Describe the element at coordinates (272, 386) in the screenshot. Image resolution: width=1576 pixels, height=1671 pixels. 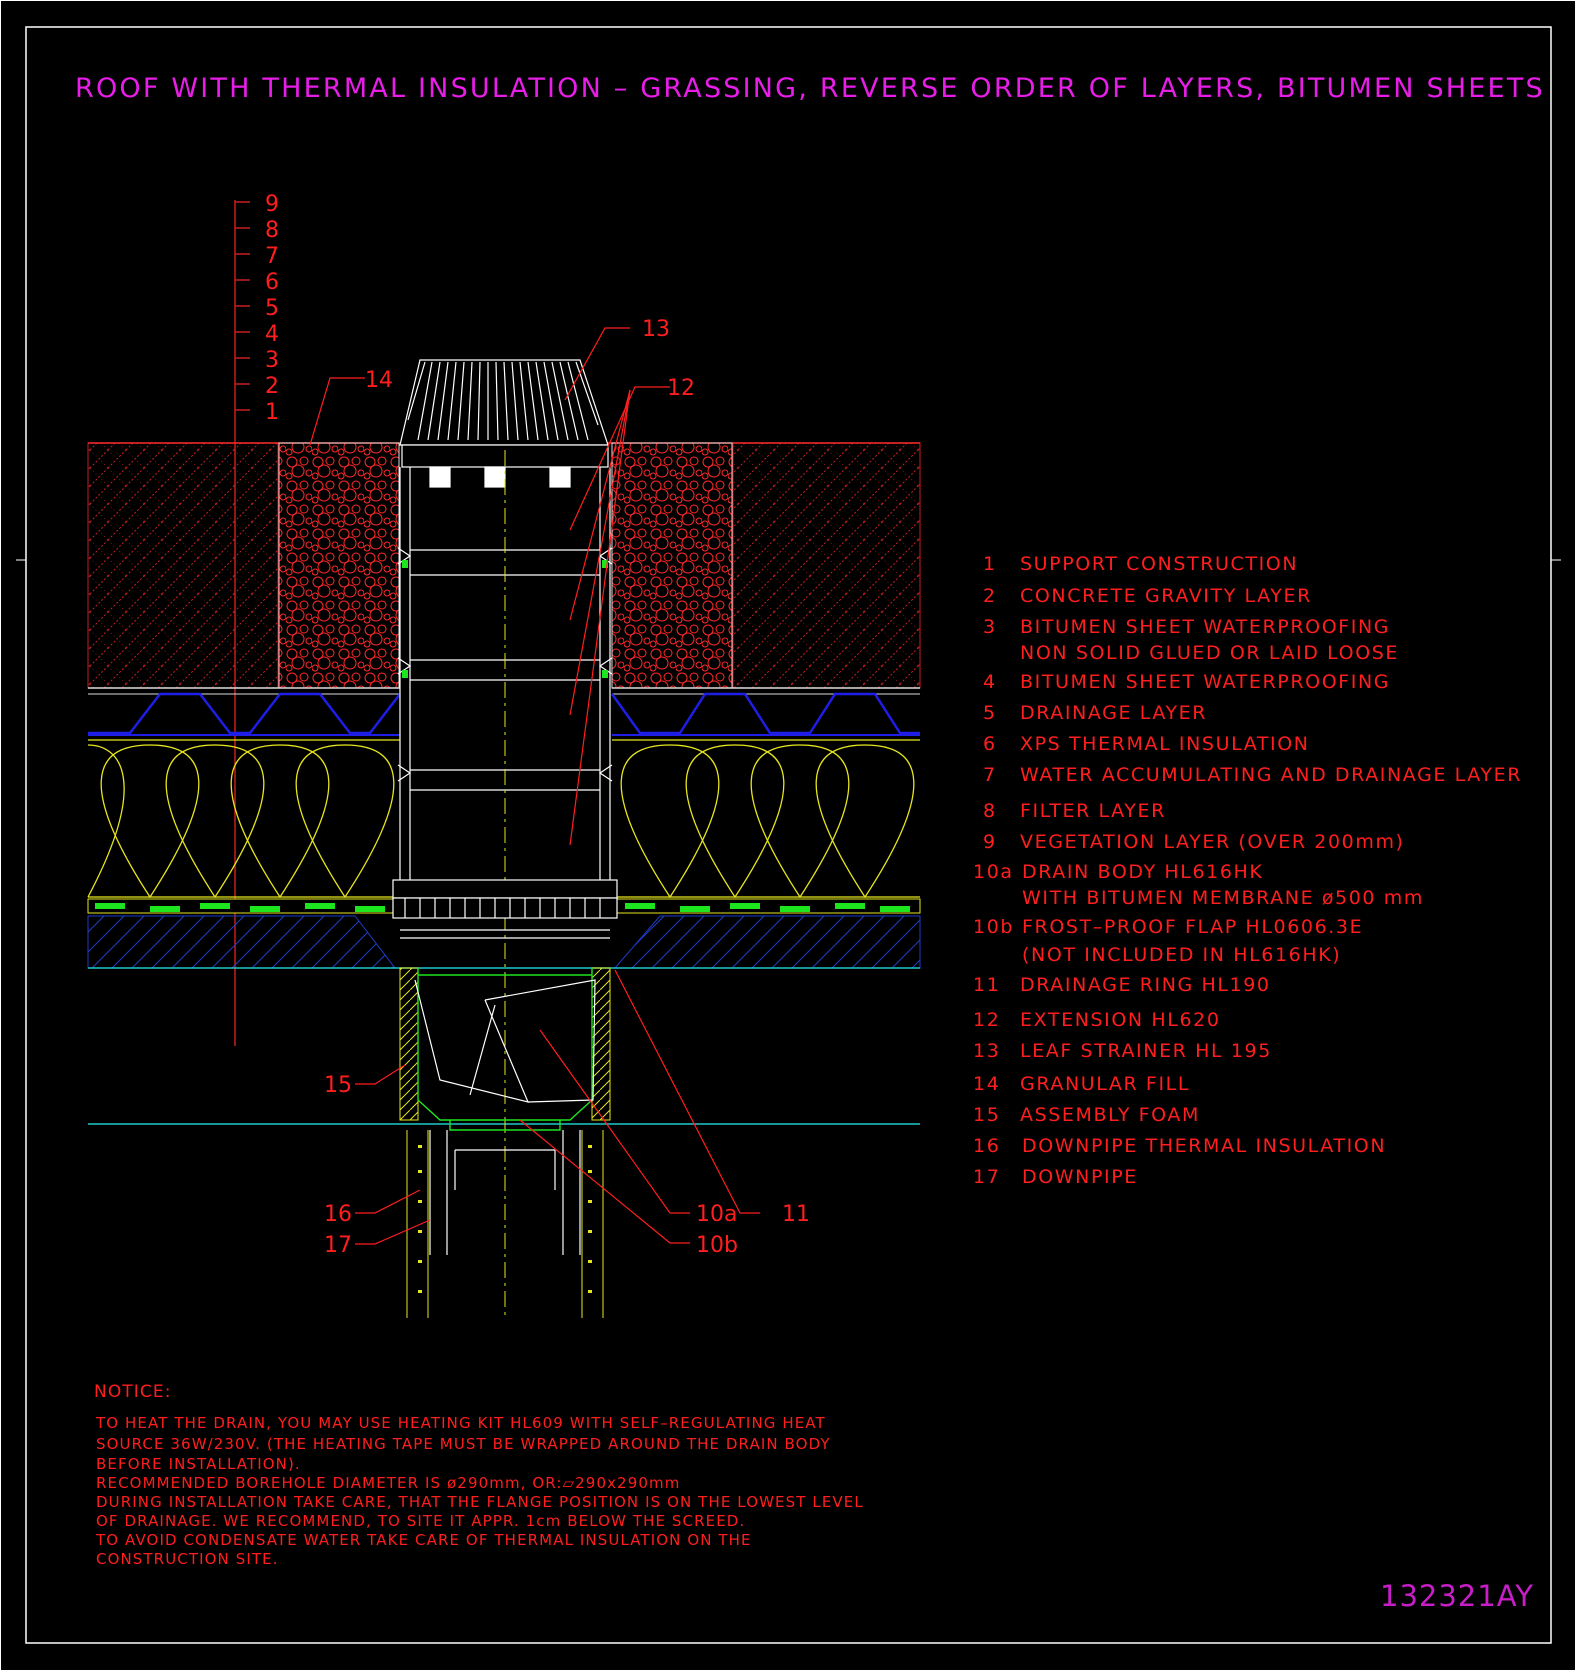
I see `scale-label-2: 2` at that location.